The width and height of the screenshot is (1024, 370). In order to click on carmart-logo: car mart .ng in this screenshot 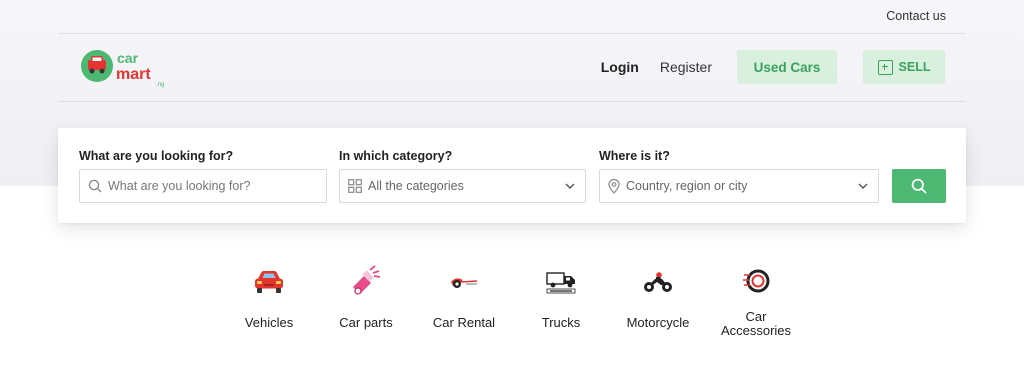, I will do `click(125, 68)`.